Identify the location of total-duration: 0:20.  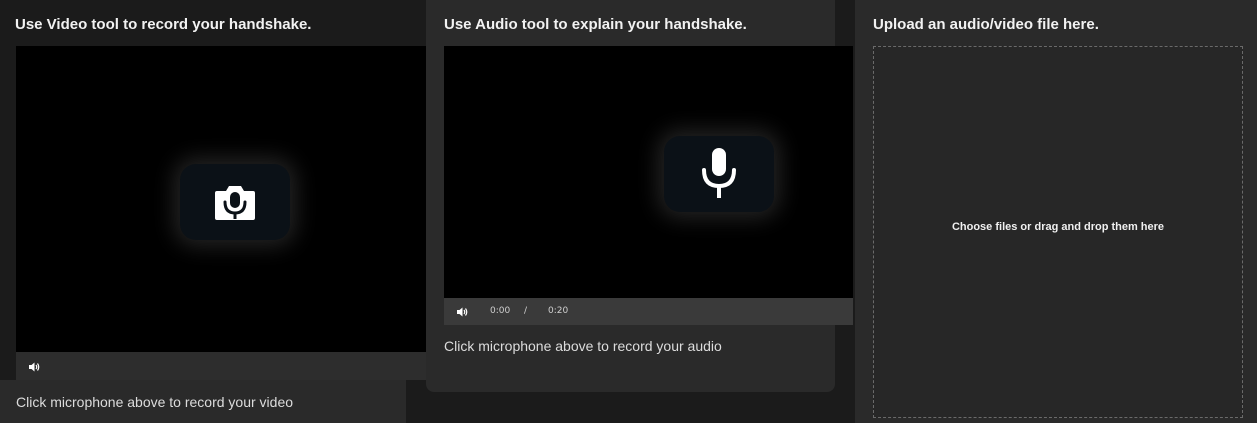
(558, 311).